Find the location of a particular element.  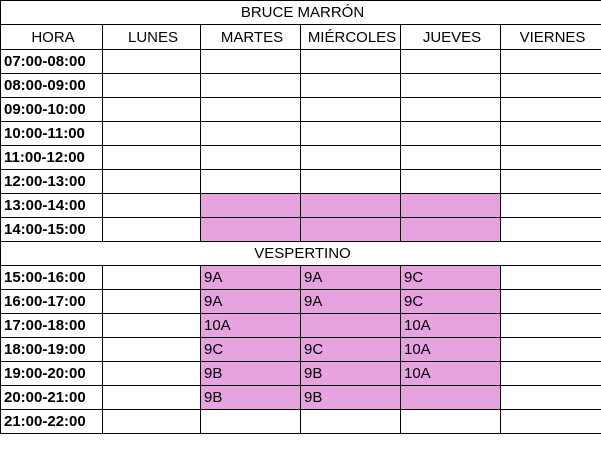

table-row: 19:00-20:00 9B 9B 10A is located at coordinates (300, 373).